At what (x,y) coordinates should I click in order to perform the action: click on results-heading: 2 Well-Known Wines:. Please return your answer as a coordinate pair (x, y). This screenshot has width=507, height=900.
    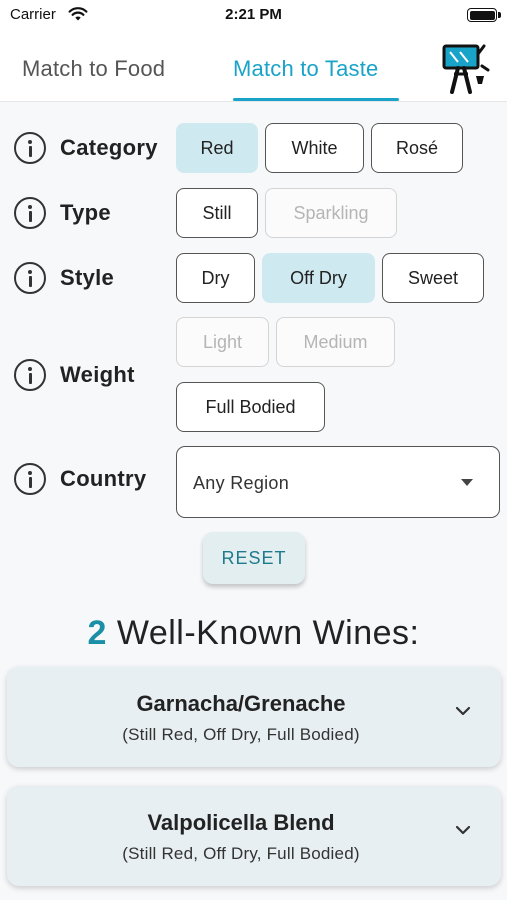
    Looking at the image, I should click on (253, 633).